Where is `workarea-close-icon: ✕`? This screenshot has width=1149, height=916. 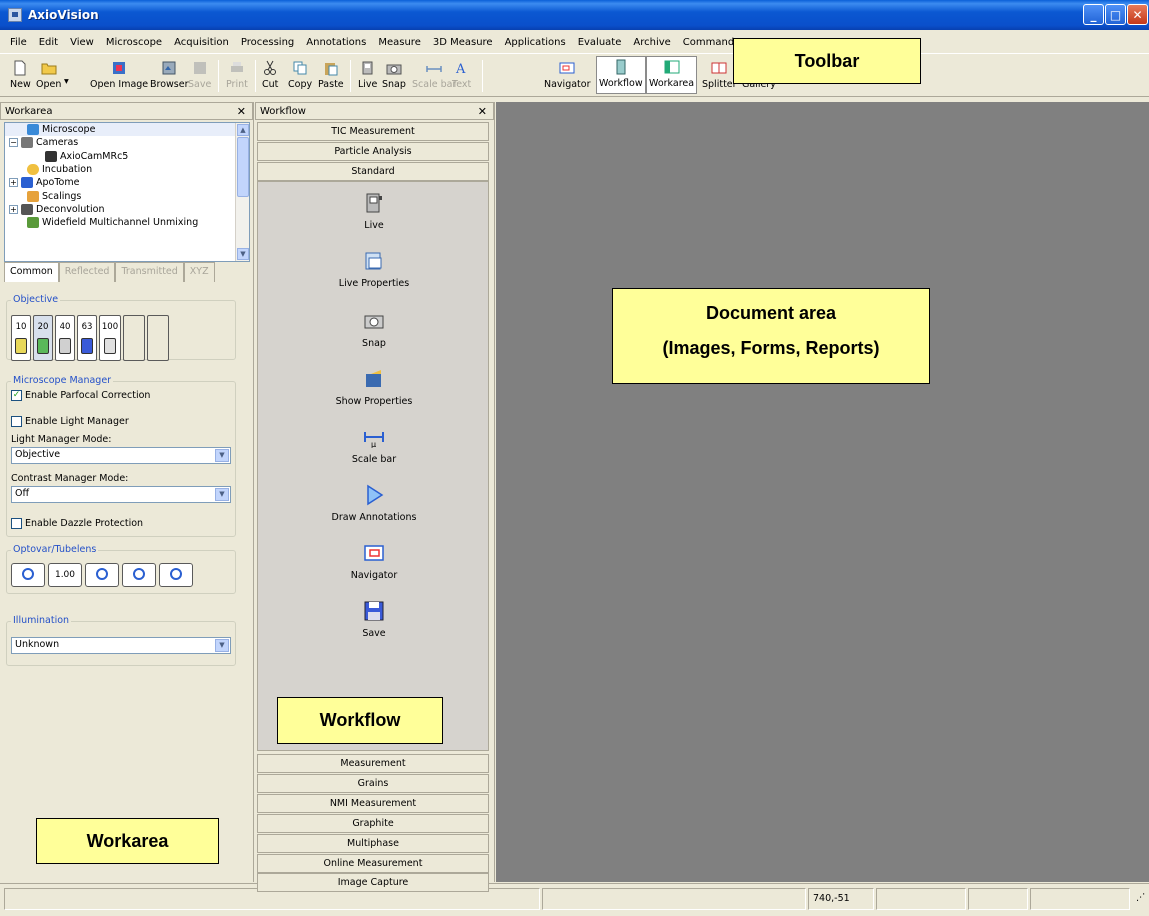
workarea-close-icon: ✕ is located at coordinates (241, 111).